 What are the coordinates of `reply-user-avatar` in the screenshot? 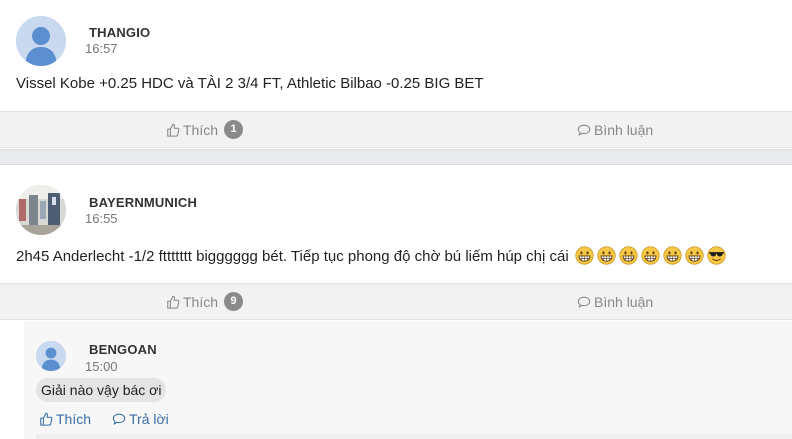 It's located at (51, 356).